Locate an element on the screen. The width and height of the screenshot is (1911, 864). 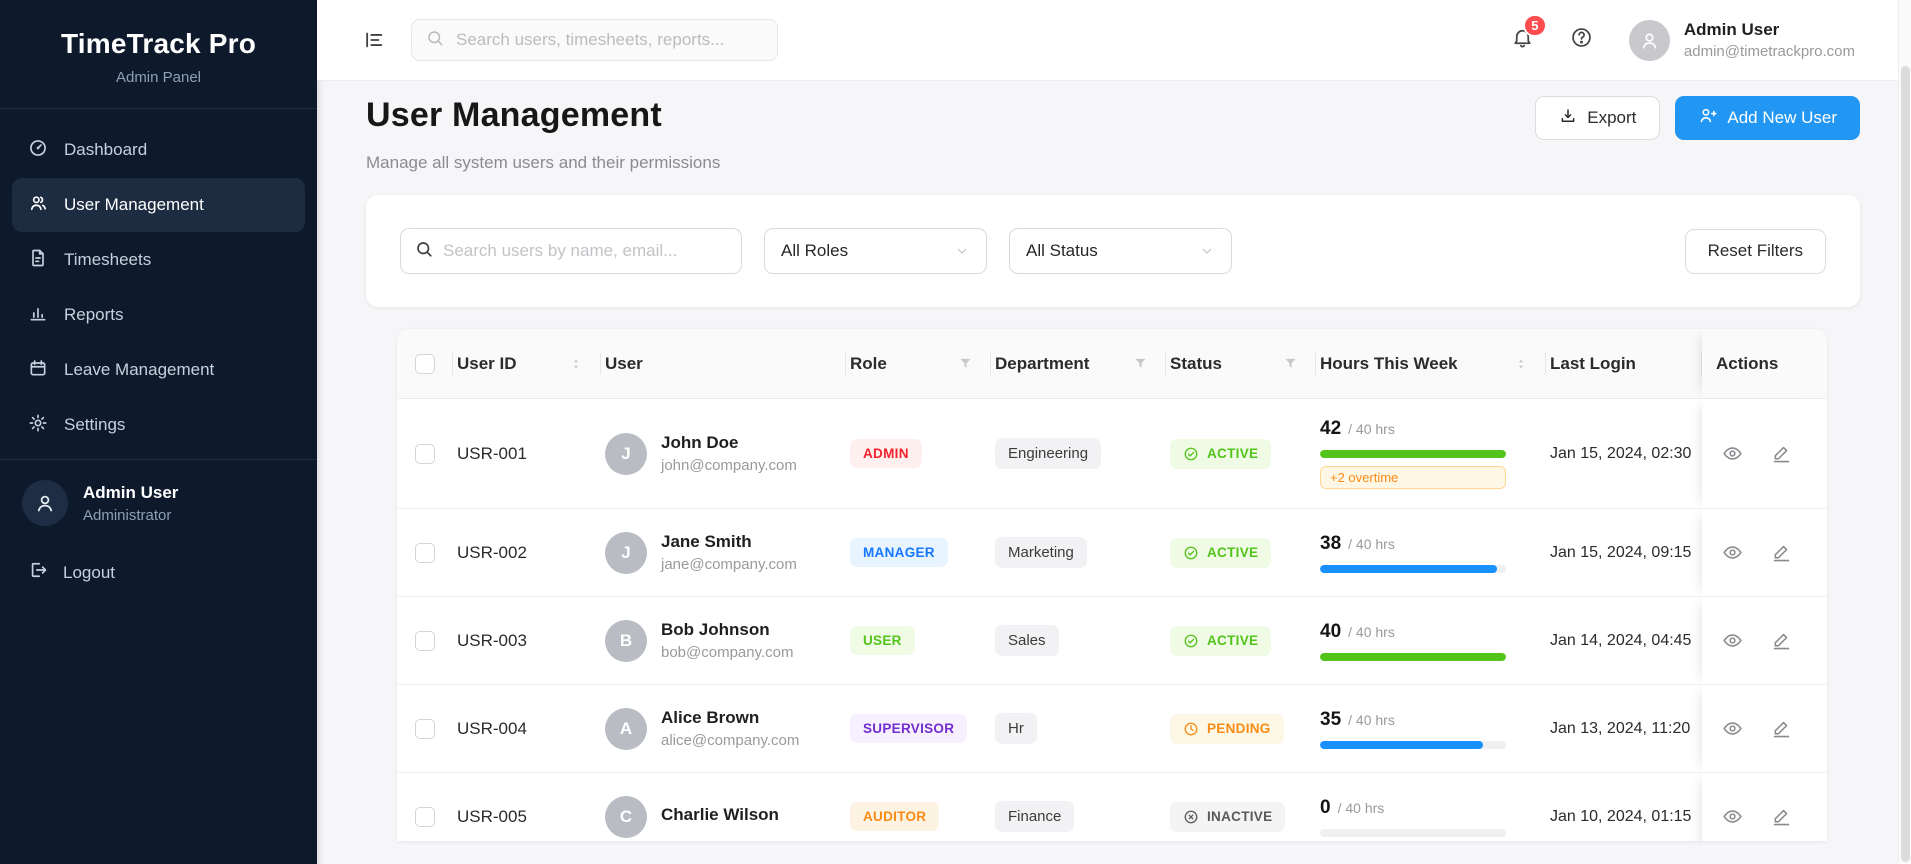
hours-cell: 0 / 40 hrs is located at coordinates (1431, 817).